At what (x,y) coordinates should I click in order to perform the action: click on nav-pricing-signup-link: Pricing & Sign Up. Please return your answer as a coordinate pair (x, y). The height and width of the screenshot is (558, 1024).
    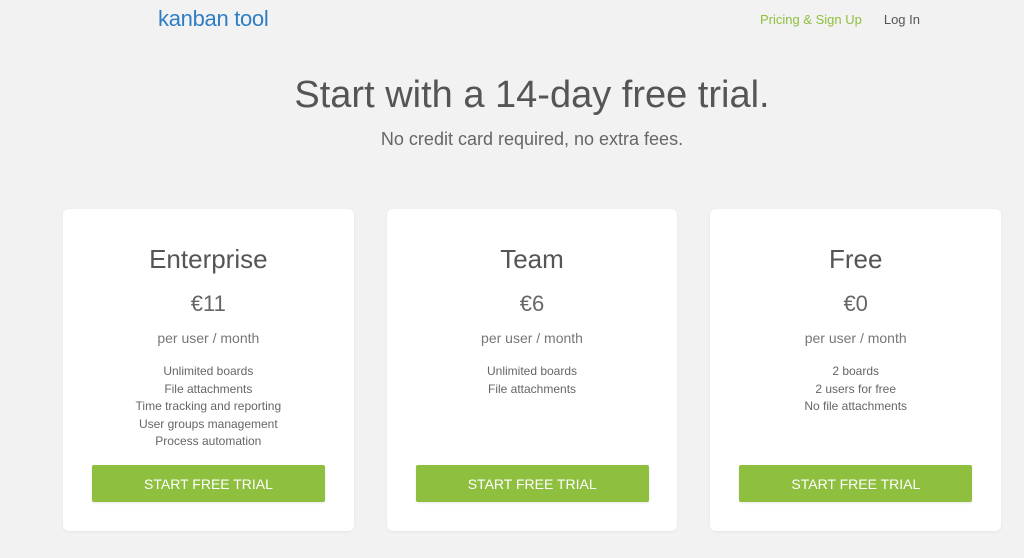
    Looking at the image, I should click on (811, 19).